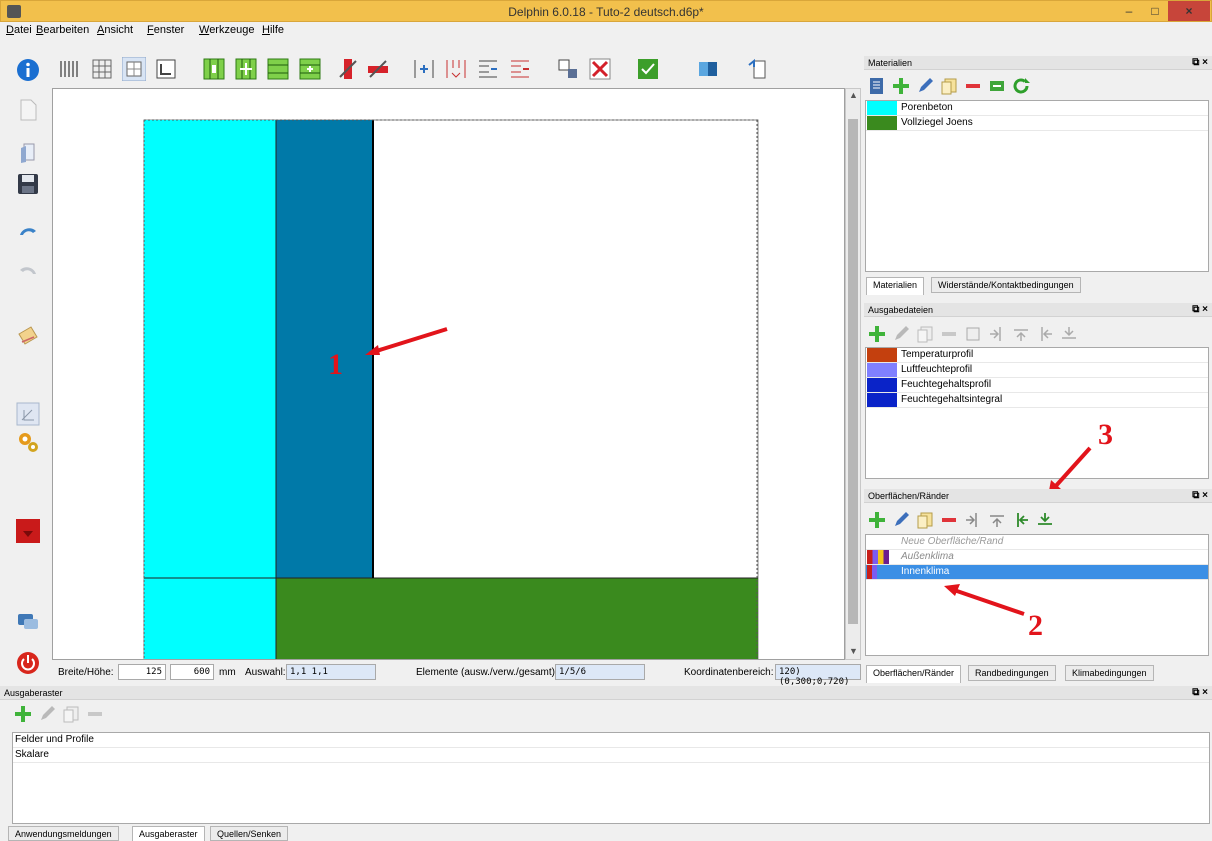 Image resolution: width=1212 pixels, height=841 pixels. What do you see at coordinates (901, 86) in the screenshot?
I see `add-material-icon` at bounding box center [901, 86].